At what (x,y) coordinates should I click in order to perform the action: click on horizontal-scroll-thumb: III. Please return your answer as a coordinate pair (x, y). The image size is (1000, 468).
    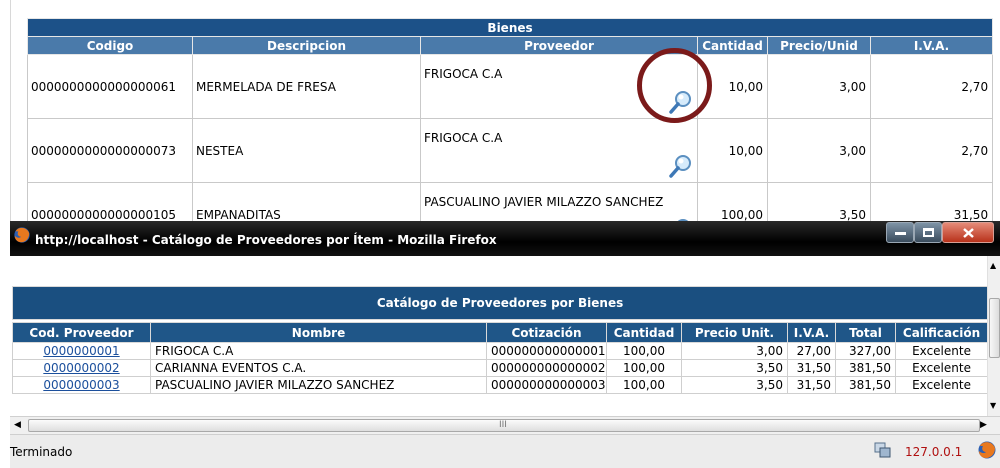
    Looking at the image, I should click on (504, 425).